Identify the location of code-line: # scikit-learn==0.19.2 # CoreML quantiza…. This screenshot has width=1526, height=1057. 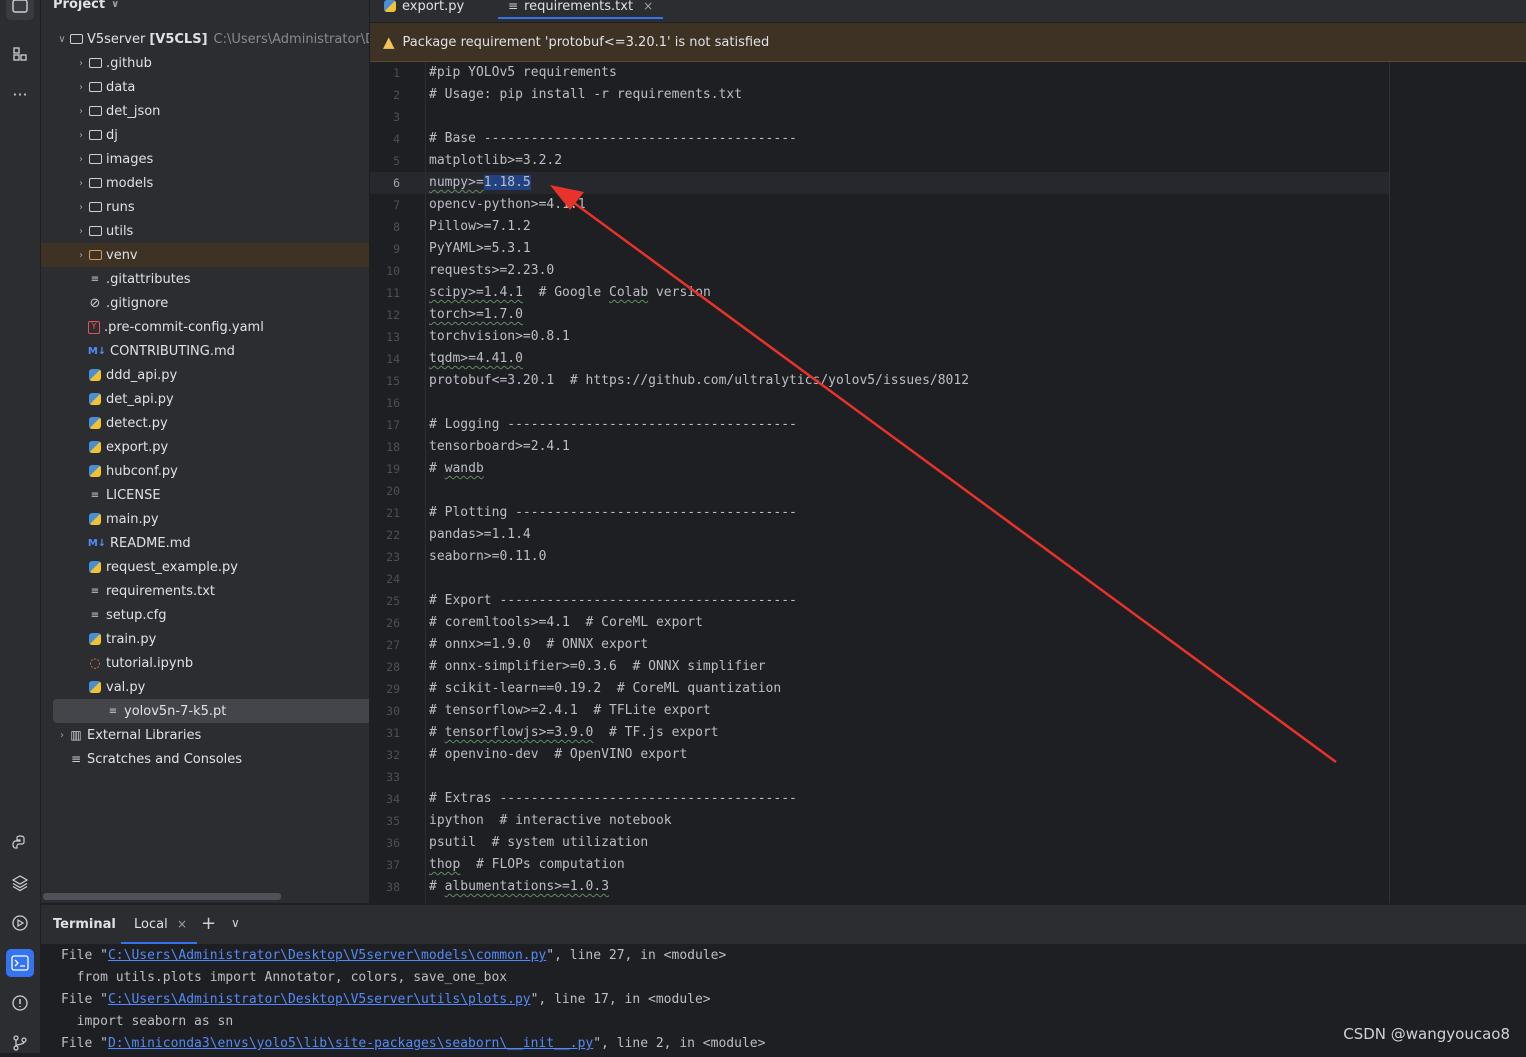
(605, 688).